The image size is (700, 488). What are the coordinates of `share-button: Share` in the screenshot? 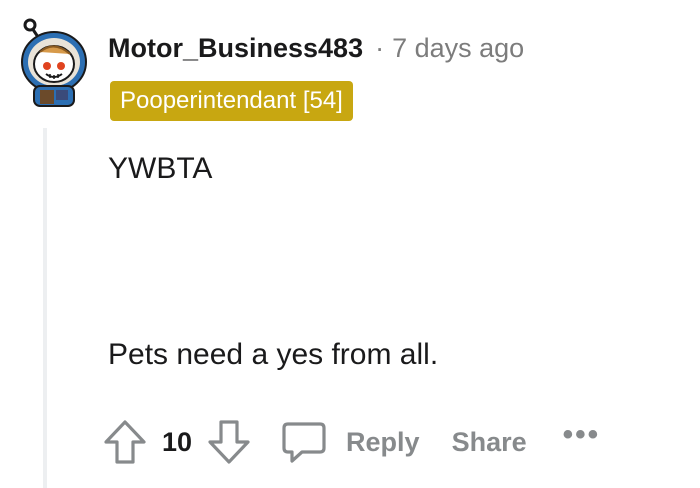 It's located at (489, 442).